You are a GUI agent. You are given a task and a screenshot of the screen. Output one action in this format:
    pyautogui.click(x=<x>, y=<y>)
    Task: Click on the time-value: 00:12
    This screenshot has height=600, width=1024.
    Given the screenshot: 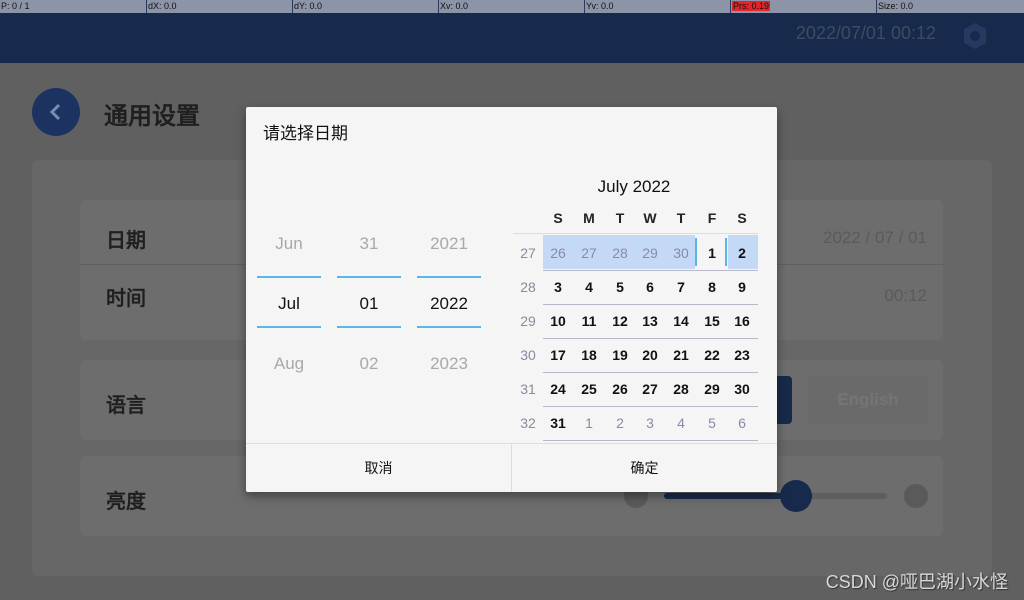 What is the action you would take?
    pyautogui.click(x=905, y=296)
    